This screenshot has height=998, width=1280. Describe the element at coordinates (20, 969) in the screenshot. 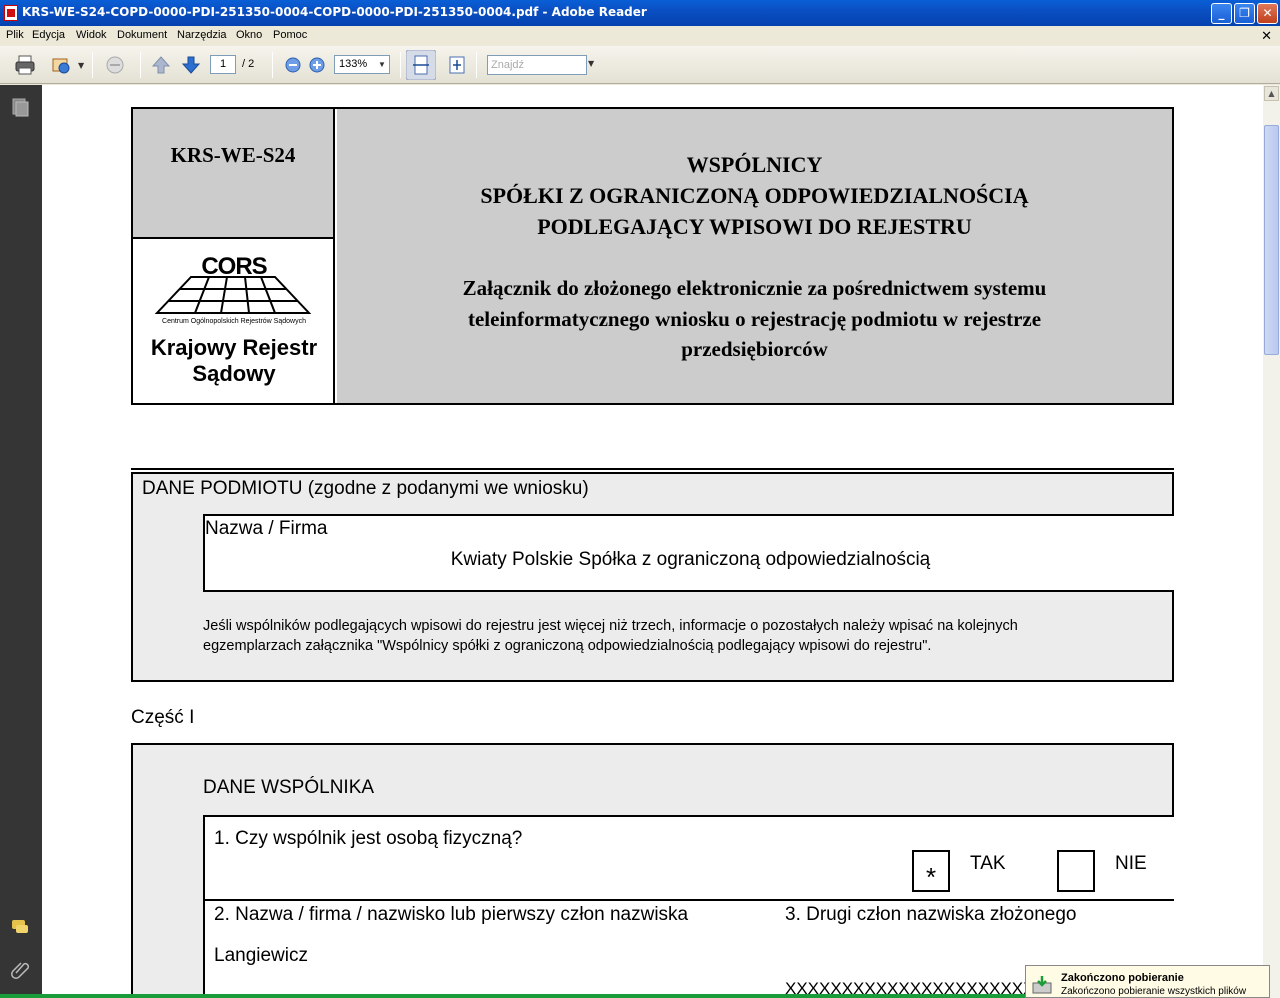

I see `paperclip-icon` at that location.